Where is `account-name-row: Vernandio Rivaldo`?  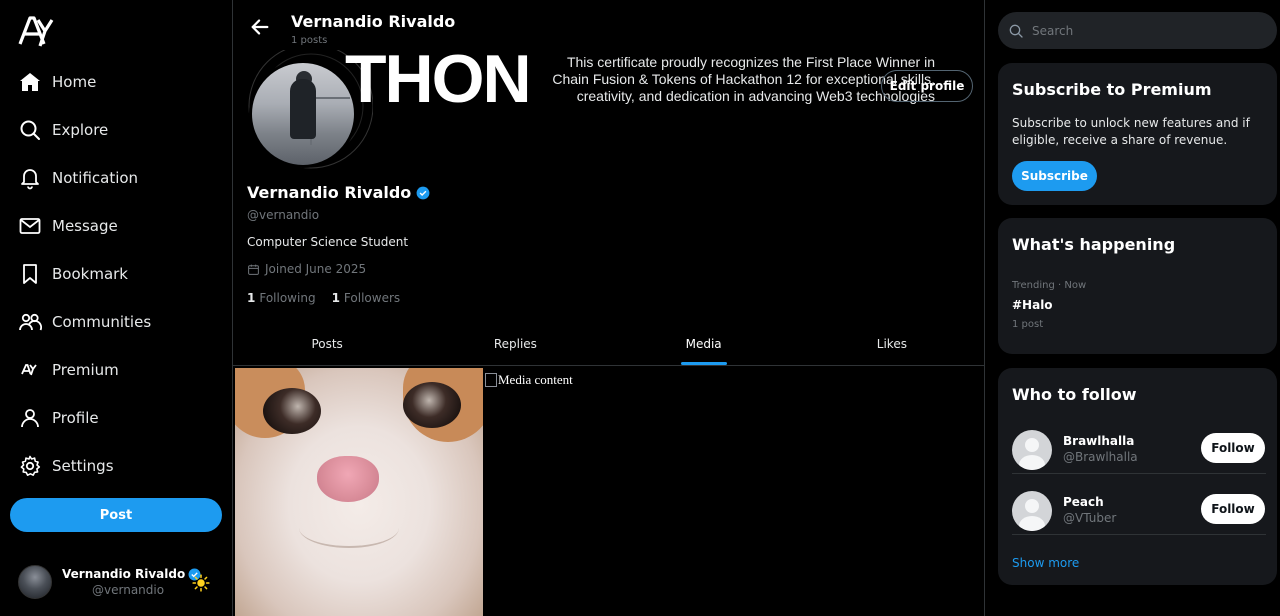 account-name-row: Vernandio Rivaldo is located at coordinates (131, 574).